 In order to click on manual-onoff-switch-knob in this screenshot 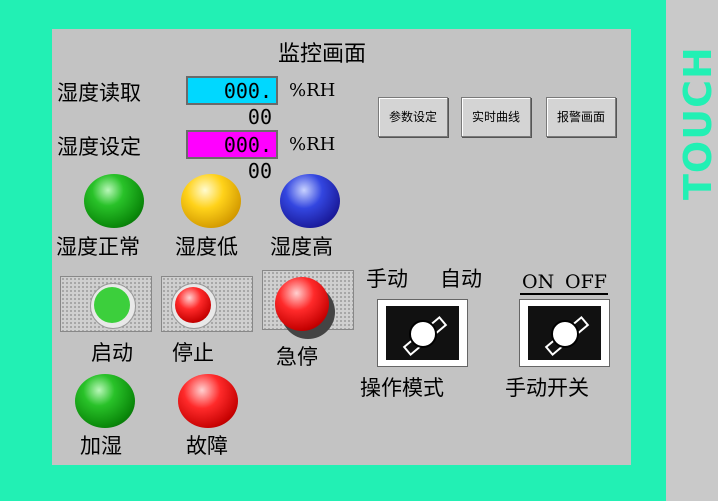, I will do `click(565, 334)`.